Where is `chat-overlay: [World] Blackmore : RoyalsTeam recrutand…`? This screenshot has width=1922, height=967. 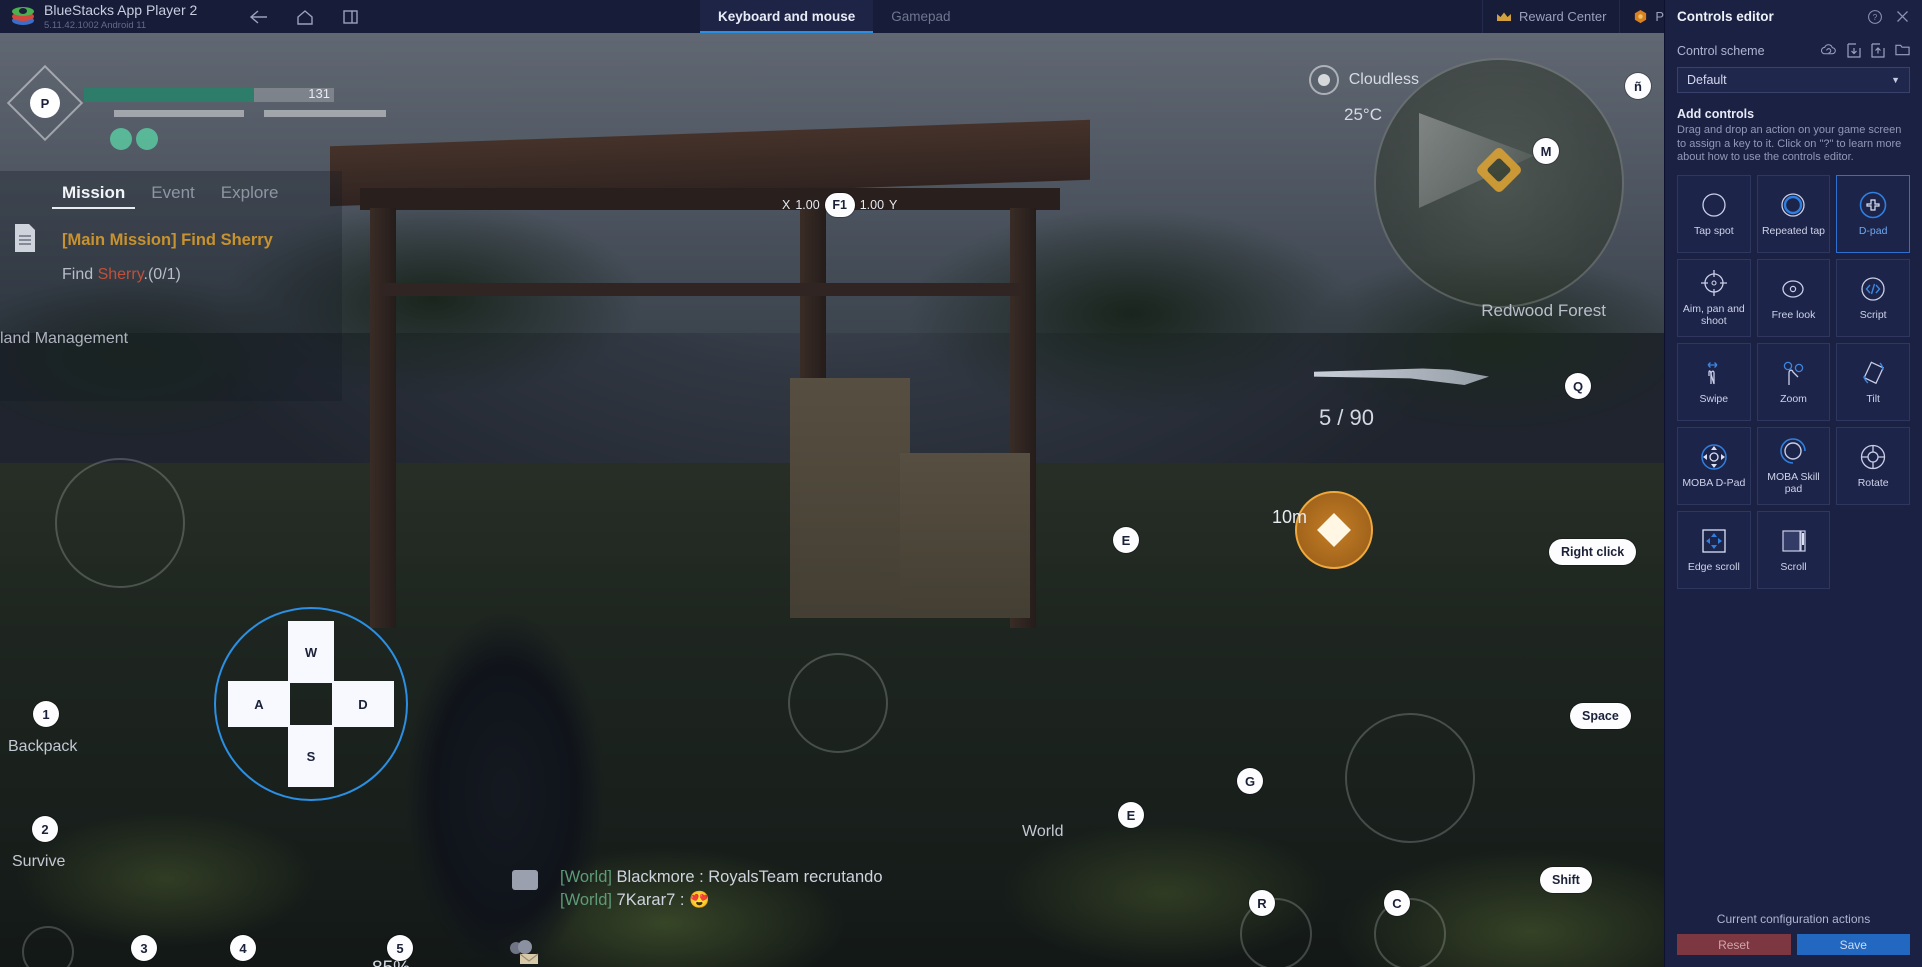
chat-overlay: [World] Blackmore : RoyalsTeam recrutand… is located at coordinates (770, 916).